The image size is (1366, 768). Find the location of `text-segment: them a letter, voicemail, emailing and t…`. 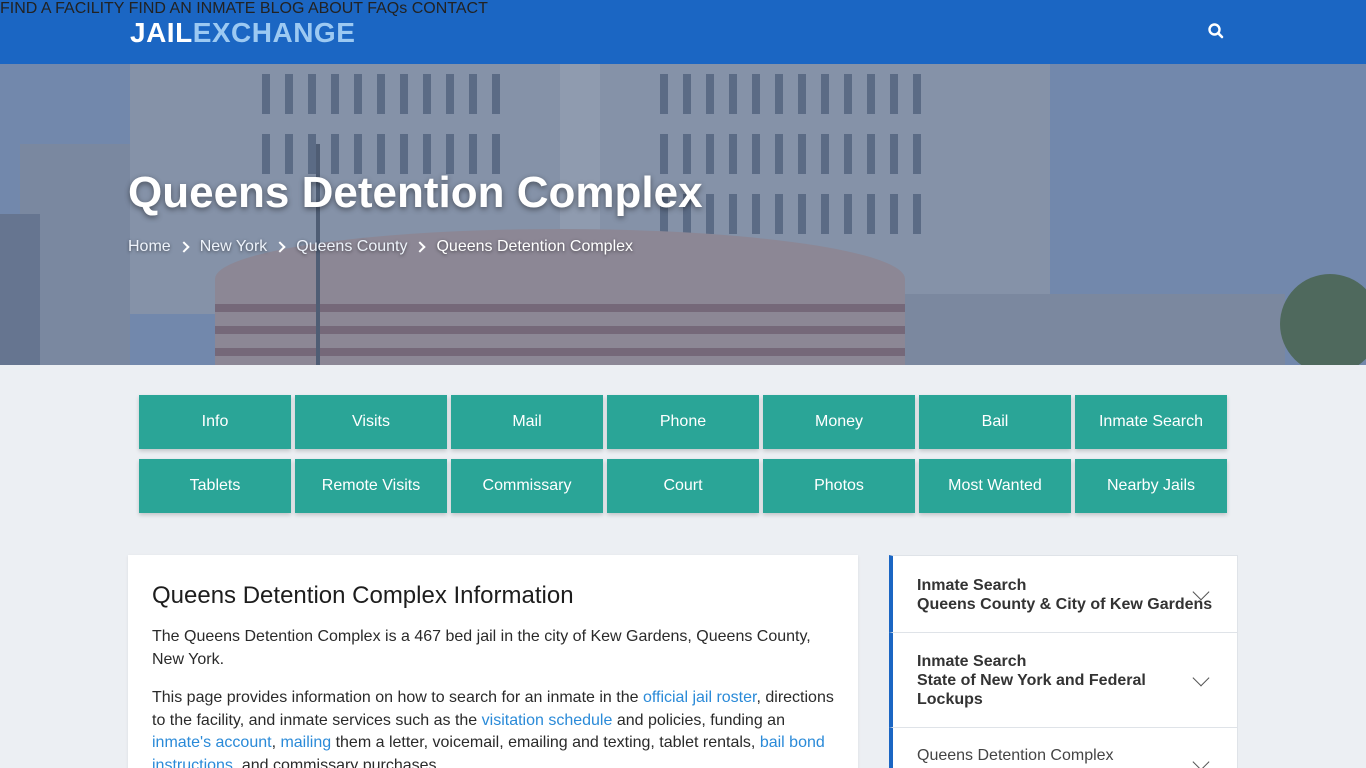

text-segment: them a letter, voicemail, emailing and t… is located at coordinates (545, 742).